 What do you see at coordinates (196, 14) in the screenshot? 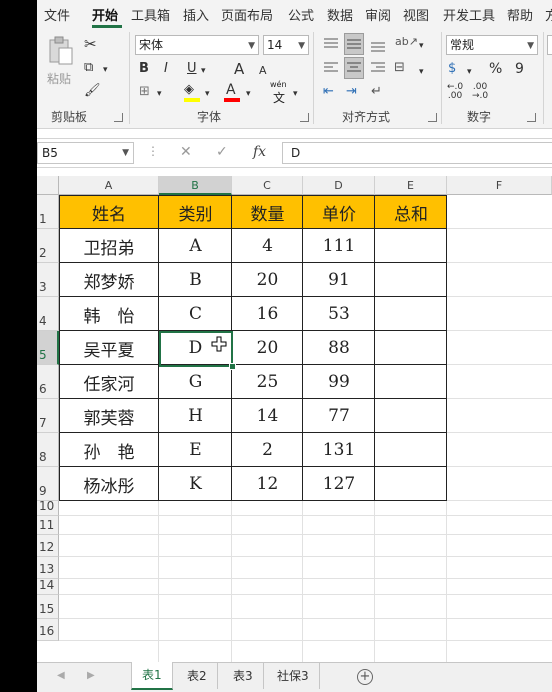
I see `tab-insert: 插入` at bounding box center [196, 14].